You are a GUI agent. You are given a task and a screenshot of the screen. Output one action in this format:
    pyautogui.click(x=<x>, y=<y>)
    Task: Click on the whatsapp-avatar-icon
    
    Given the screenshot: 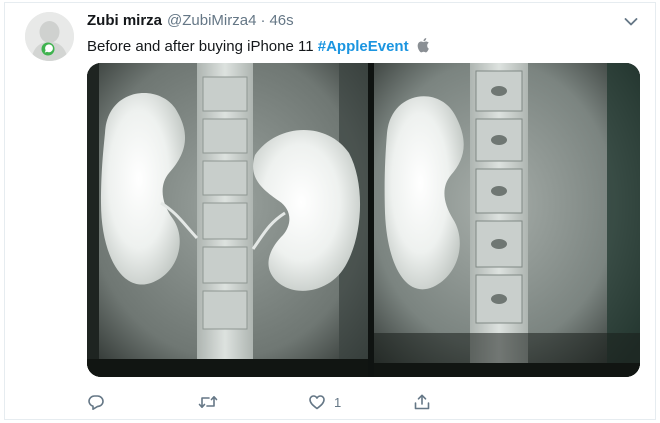 What is the action you would take?
    pyautogui.click(x=49, y=36)
    